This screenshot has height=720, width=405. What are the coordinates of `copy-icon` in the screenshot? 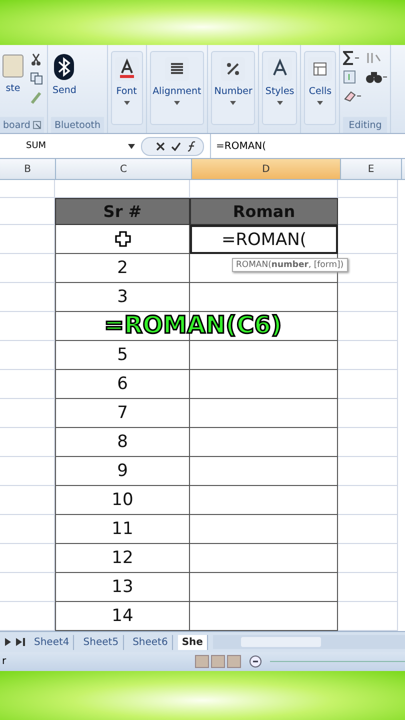 It's located at (36, 78).